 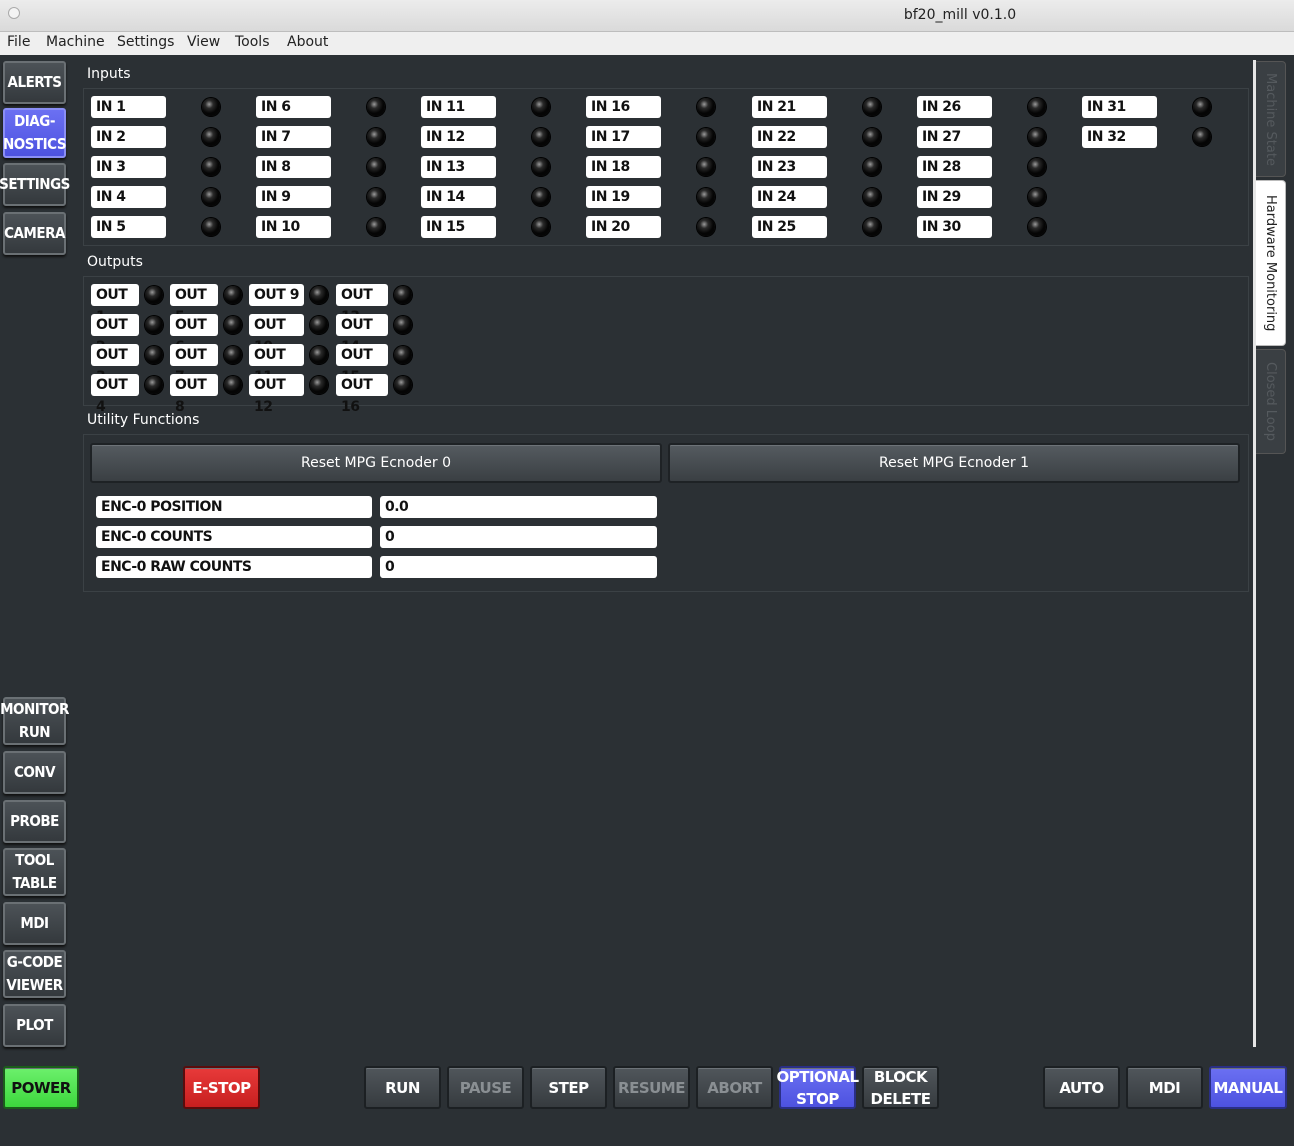 I want to click on input-label: IN 27, so click(x=954, y=137).